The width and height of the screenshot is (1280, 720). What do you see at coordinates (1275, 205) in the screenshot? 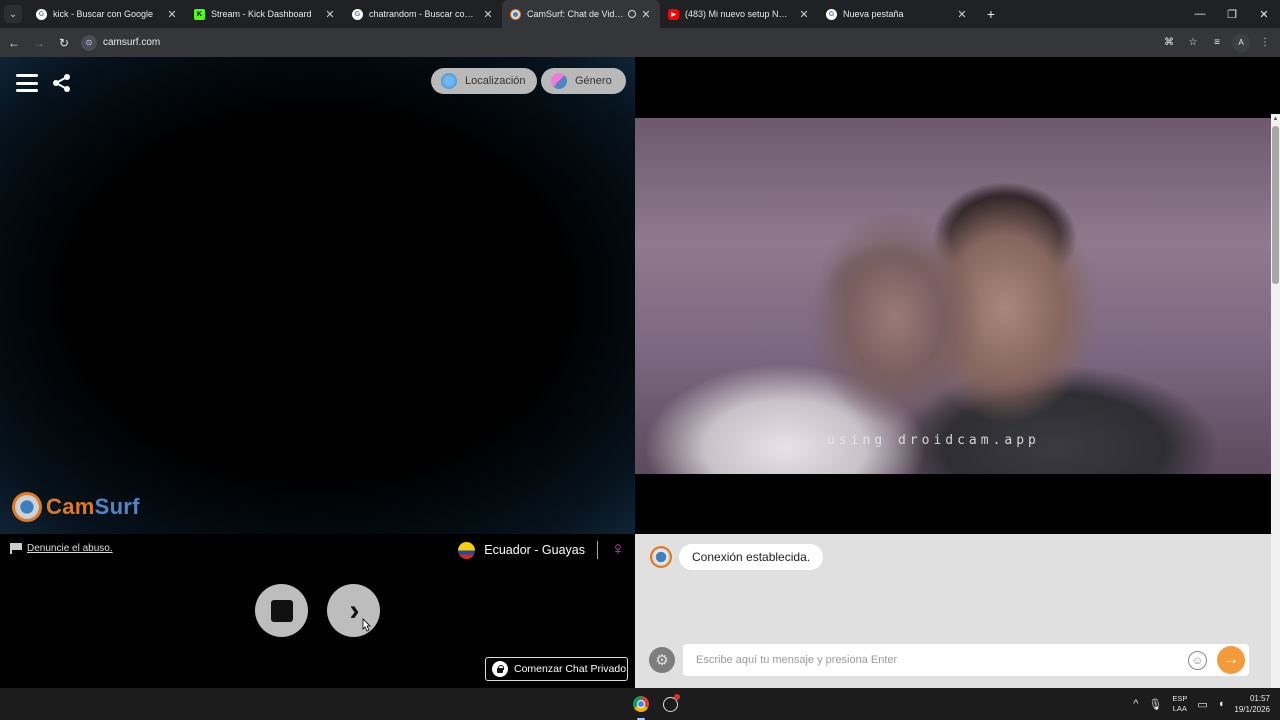
I see `scroll-thumb` at bounding box center [1275, 205].